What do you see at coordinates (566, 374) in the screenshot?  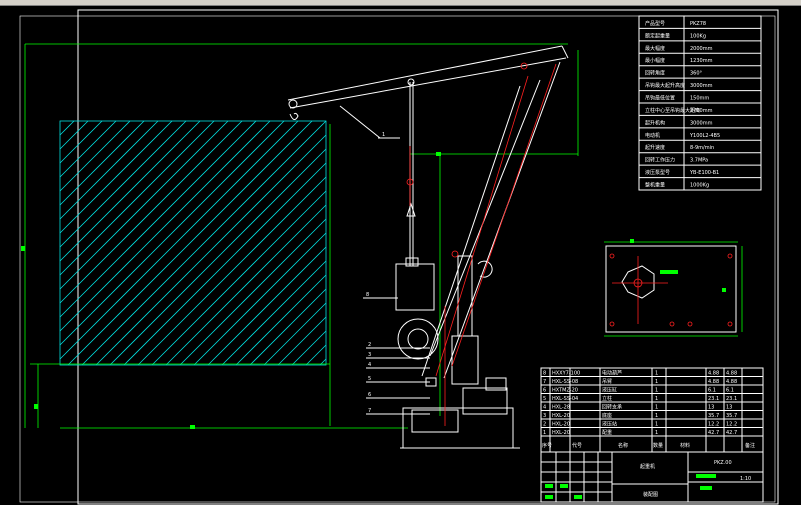 I see `parts-cell-code: HXXY7-100` at bounding box center [566, 374].